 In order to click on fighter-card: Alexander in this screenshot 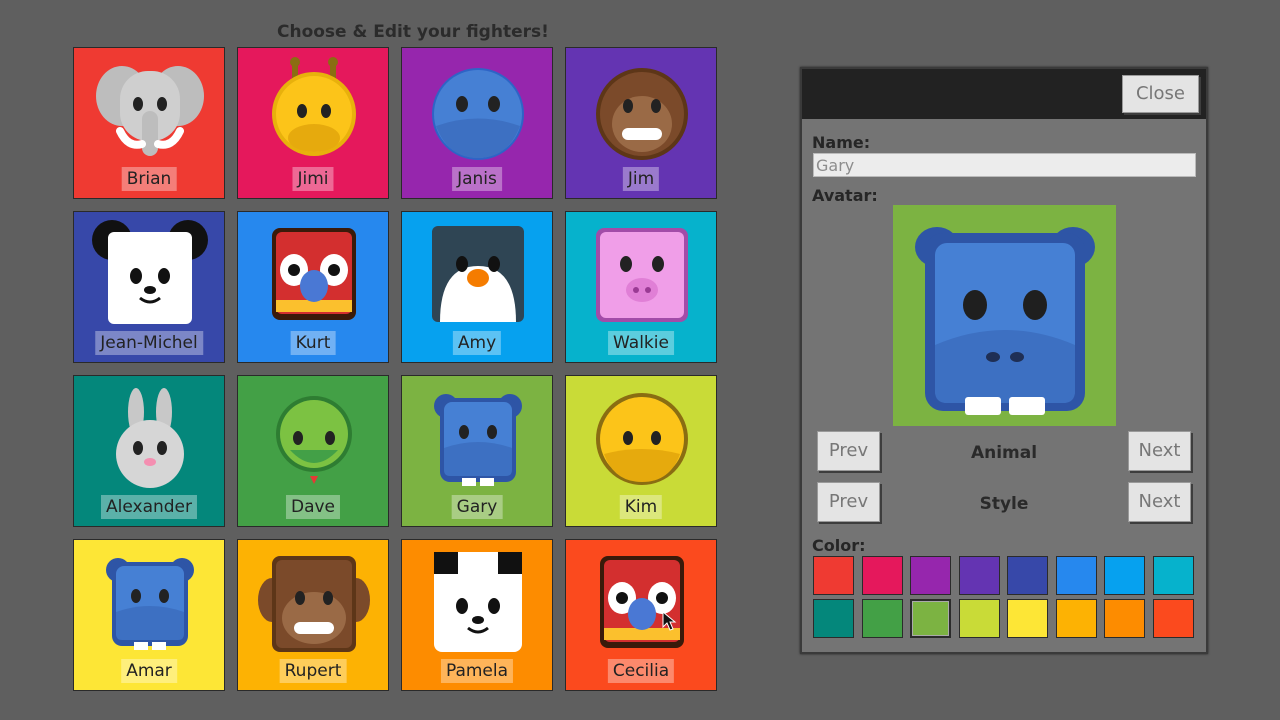, I will do `click(149, 451)`.